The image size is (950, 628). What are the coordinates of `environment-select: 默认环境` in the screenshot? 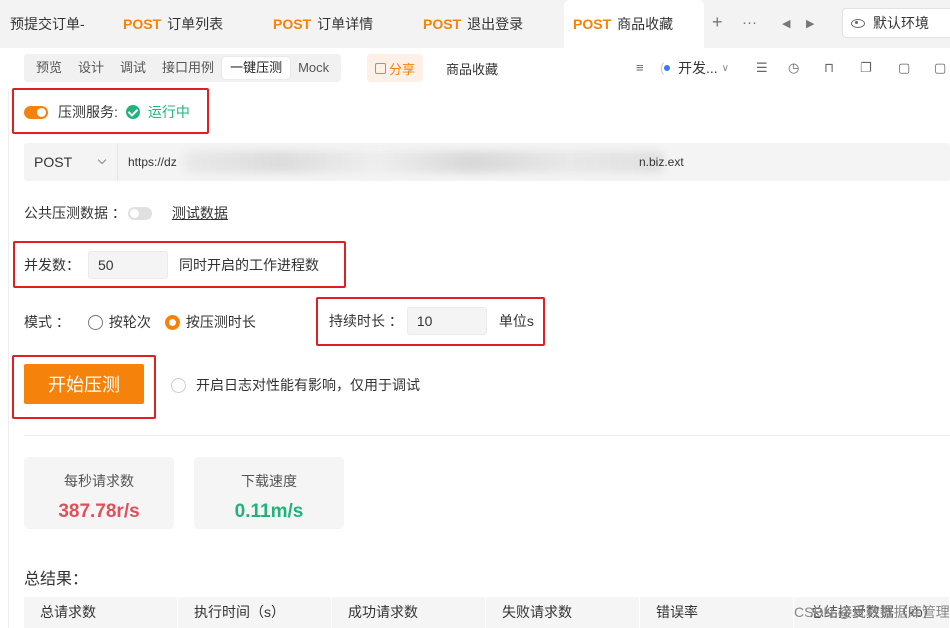 It's located at (896, 23).